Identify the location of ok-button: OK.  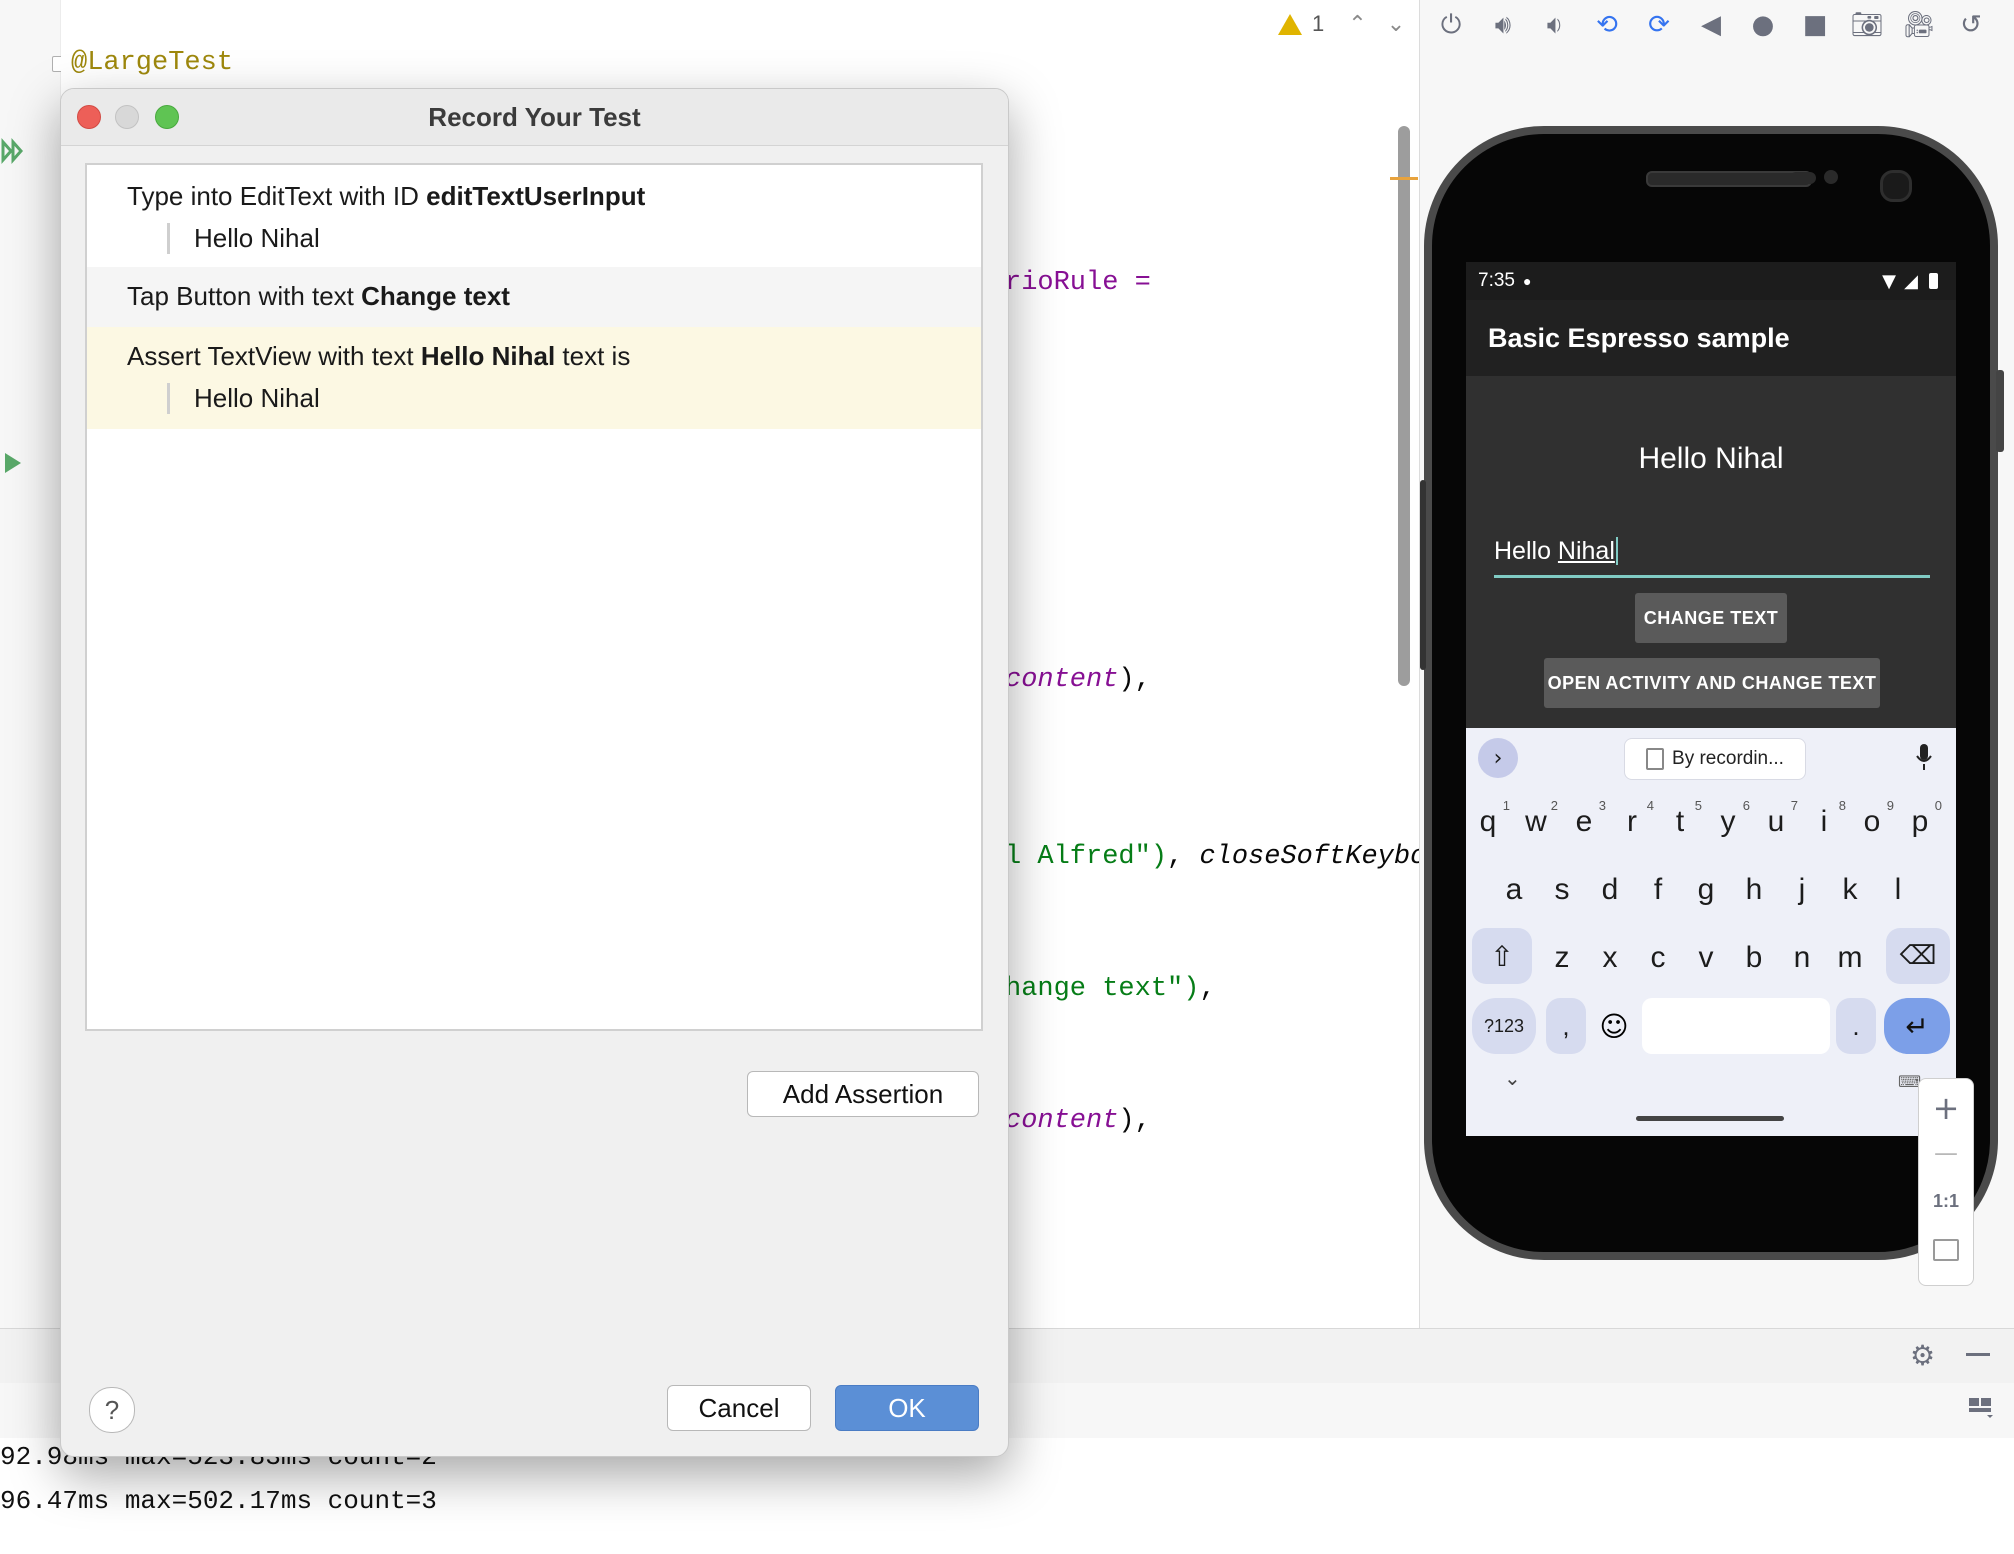
(907, 1408).